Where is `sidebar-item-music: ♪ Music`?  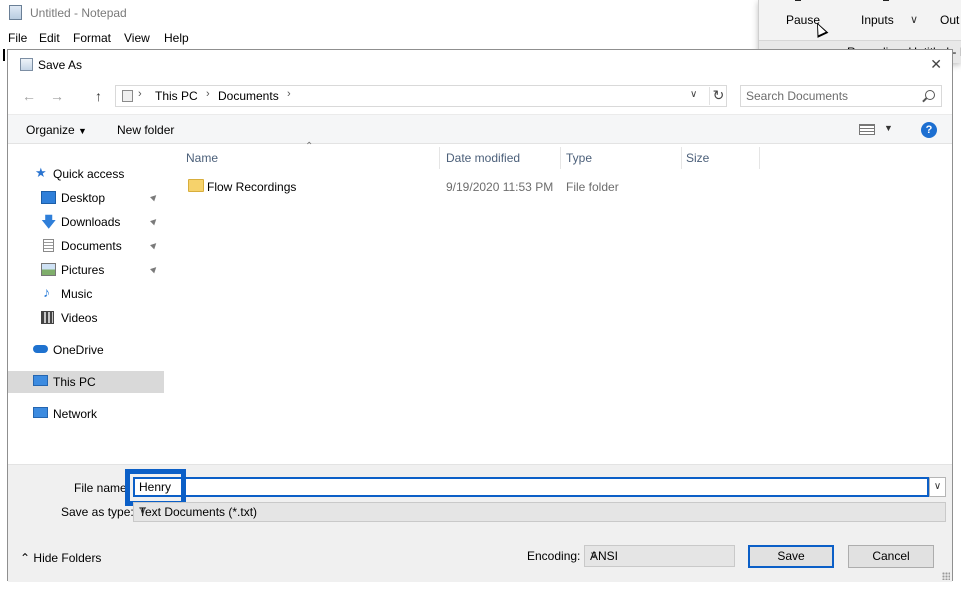
sidebar-item-music: ♪ Music is located at coordinates (86, 294).